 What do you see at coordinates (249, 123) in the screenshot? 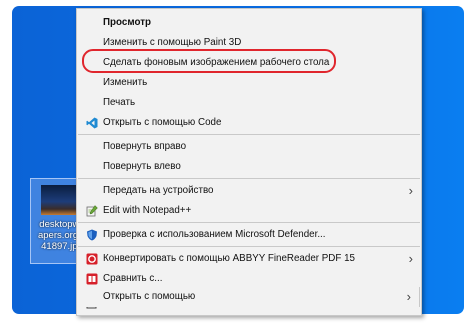
I see `menu-item-open-with-code: Открыть с помощью Code` at bounding box center [249, 123].